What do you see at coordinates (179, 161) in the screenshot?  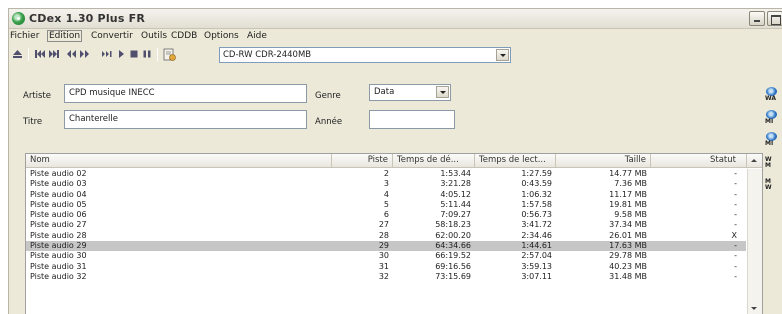 I see `column-header-nom: Nom` at bounding box center [179, 161].